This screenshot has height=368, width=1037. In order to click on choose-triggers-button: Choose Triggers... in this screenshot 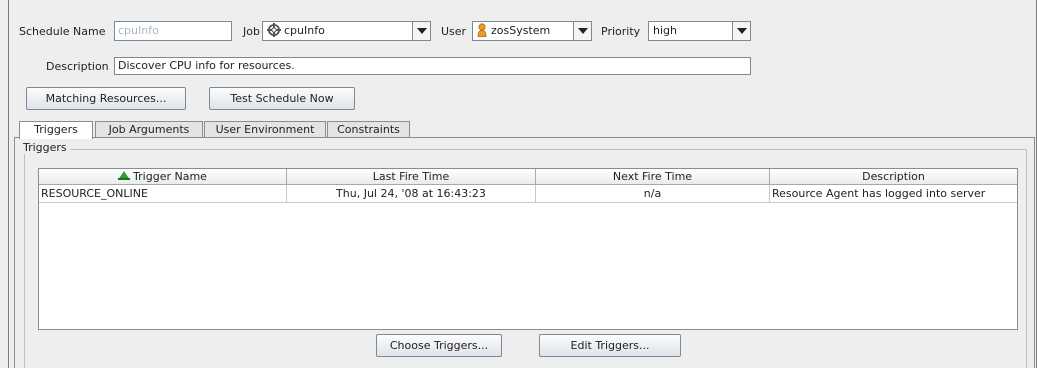, I will do `click(439, 345)`.